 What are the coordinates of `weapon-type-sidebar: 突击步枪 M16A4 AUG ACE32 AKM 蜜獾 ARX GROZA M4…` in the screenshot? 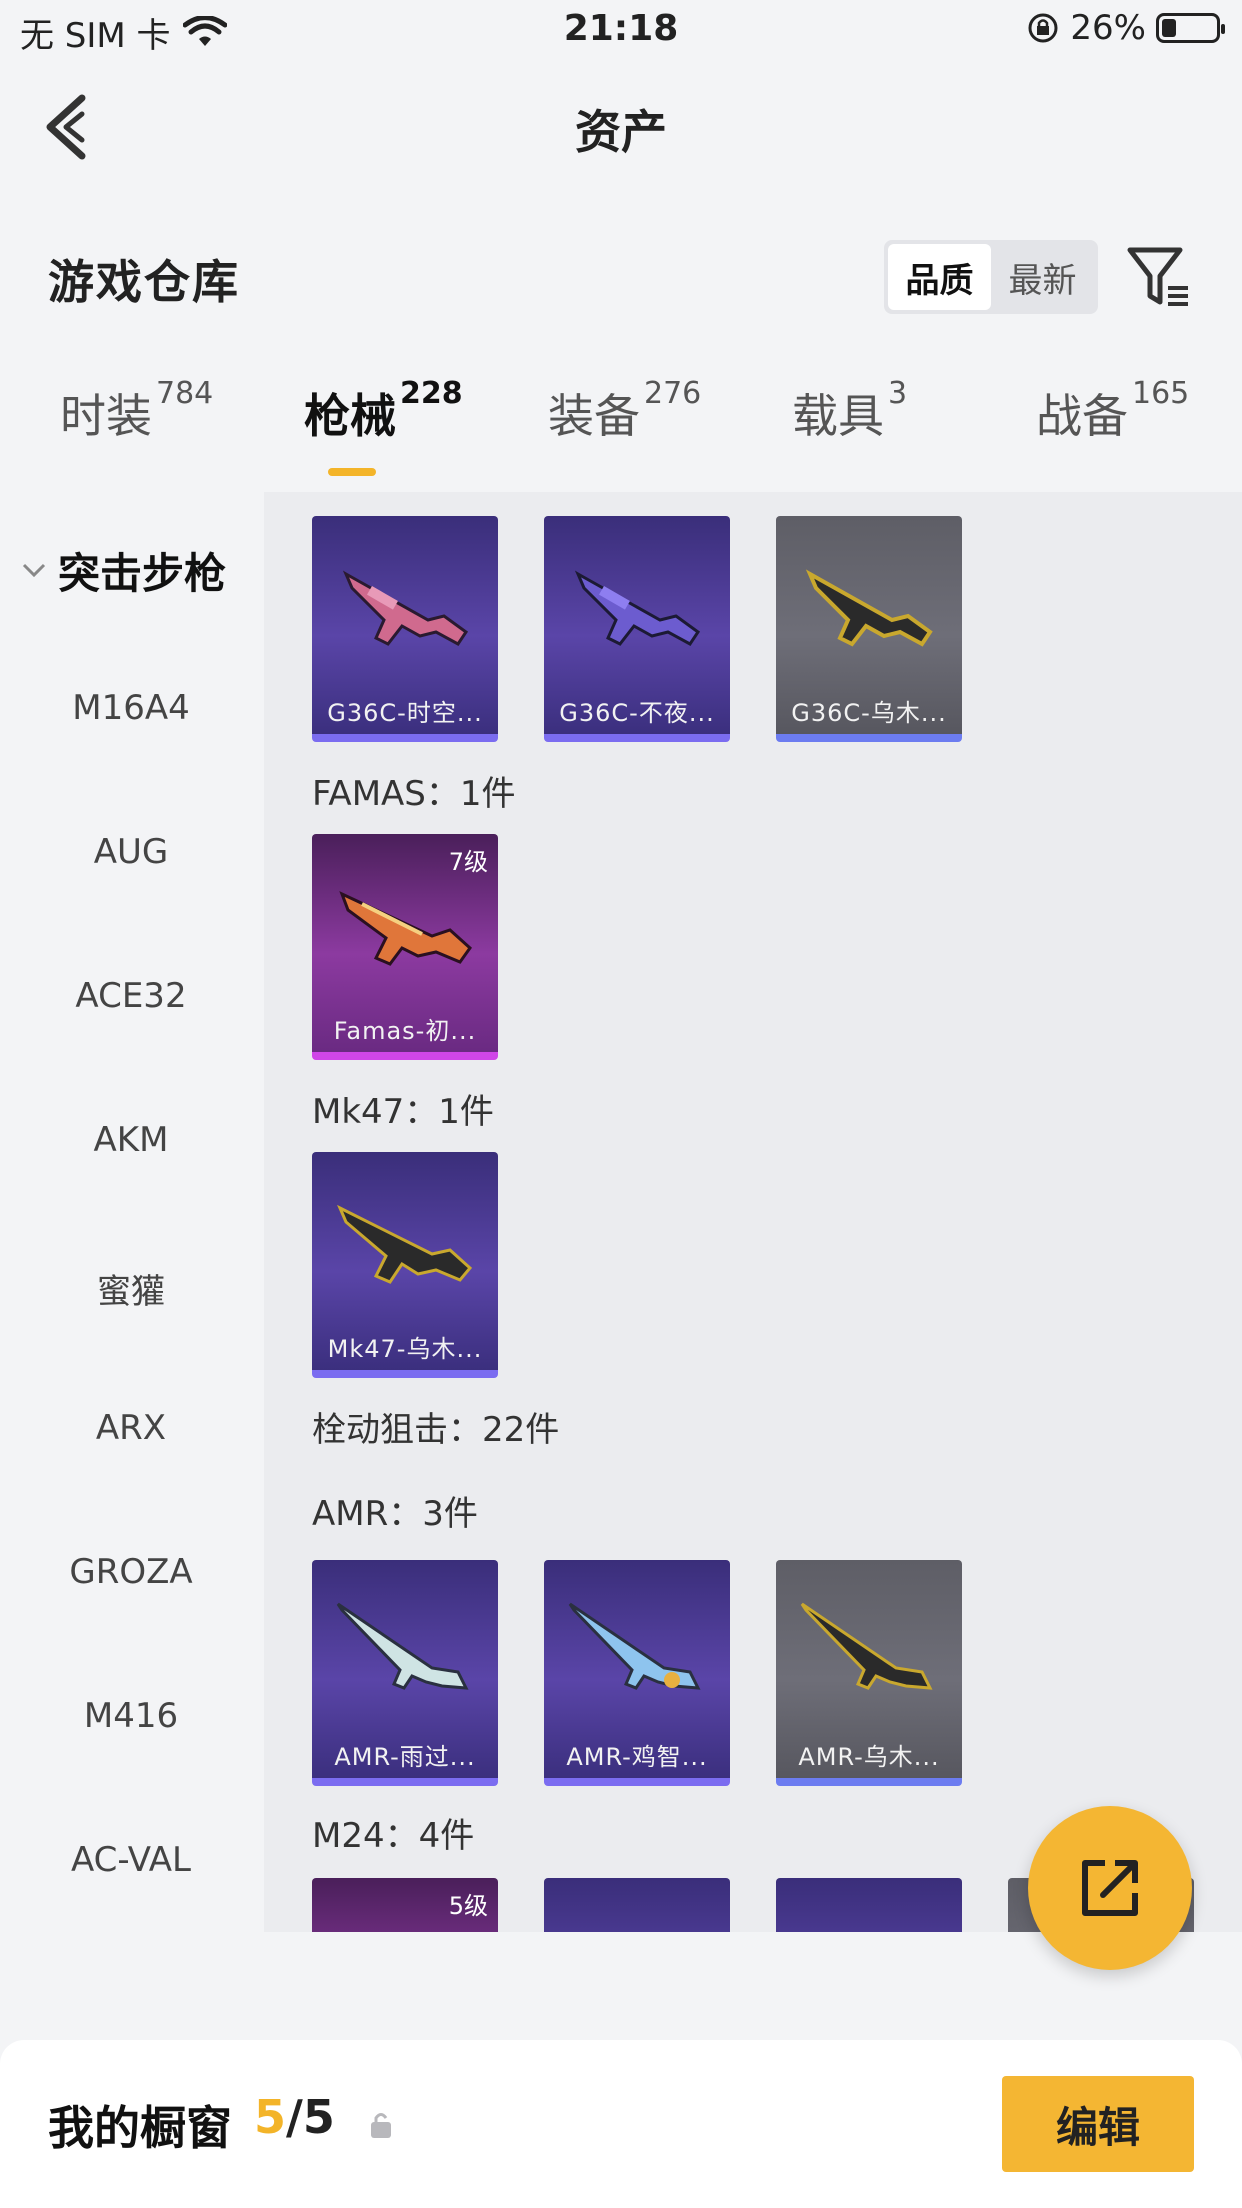 It's located at (131, 1212).